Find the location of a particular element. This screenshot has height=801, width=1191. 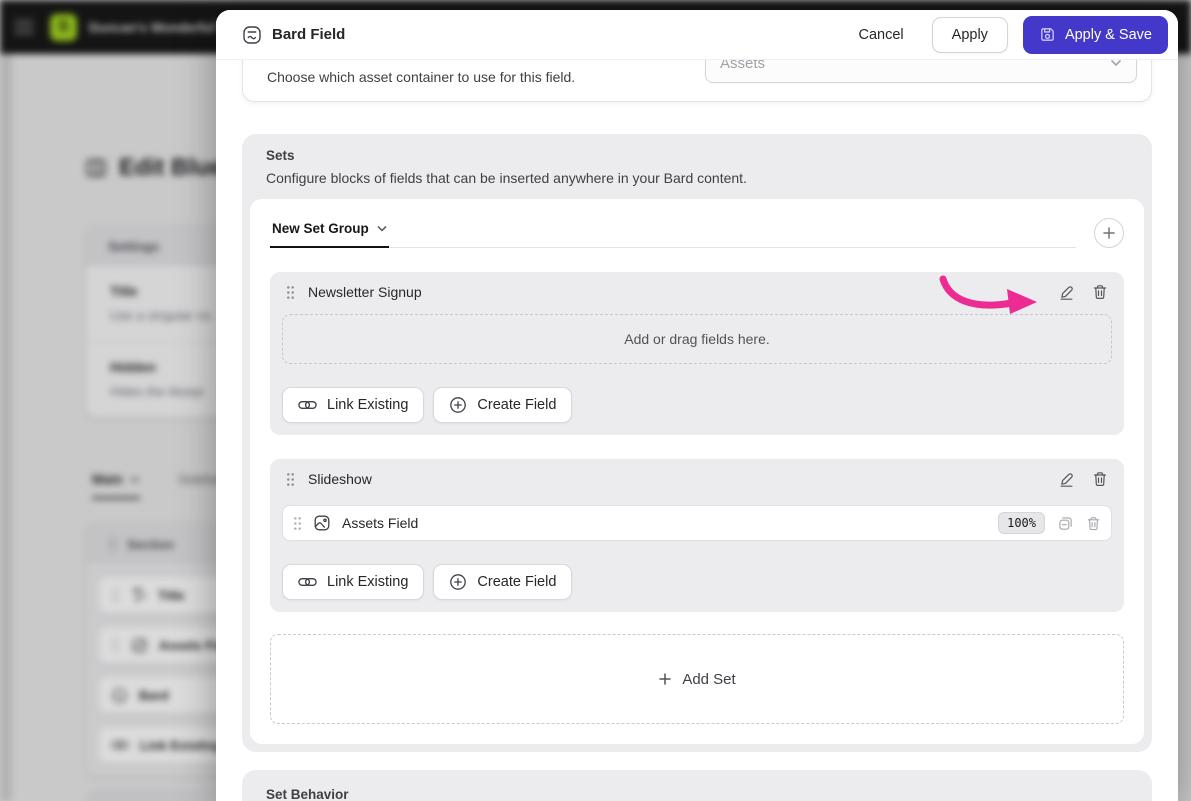

set-group-tab-row: New Set Group is located at coordinates (697, 232).